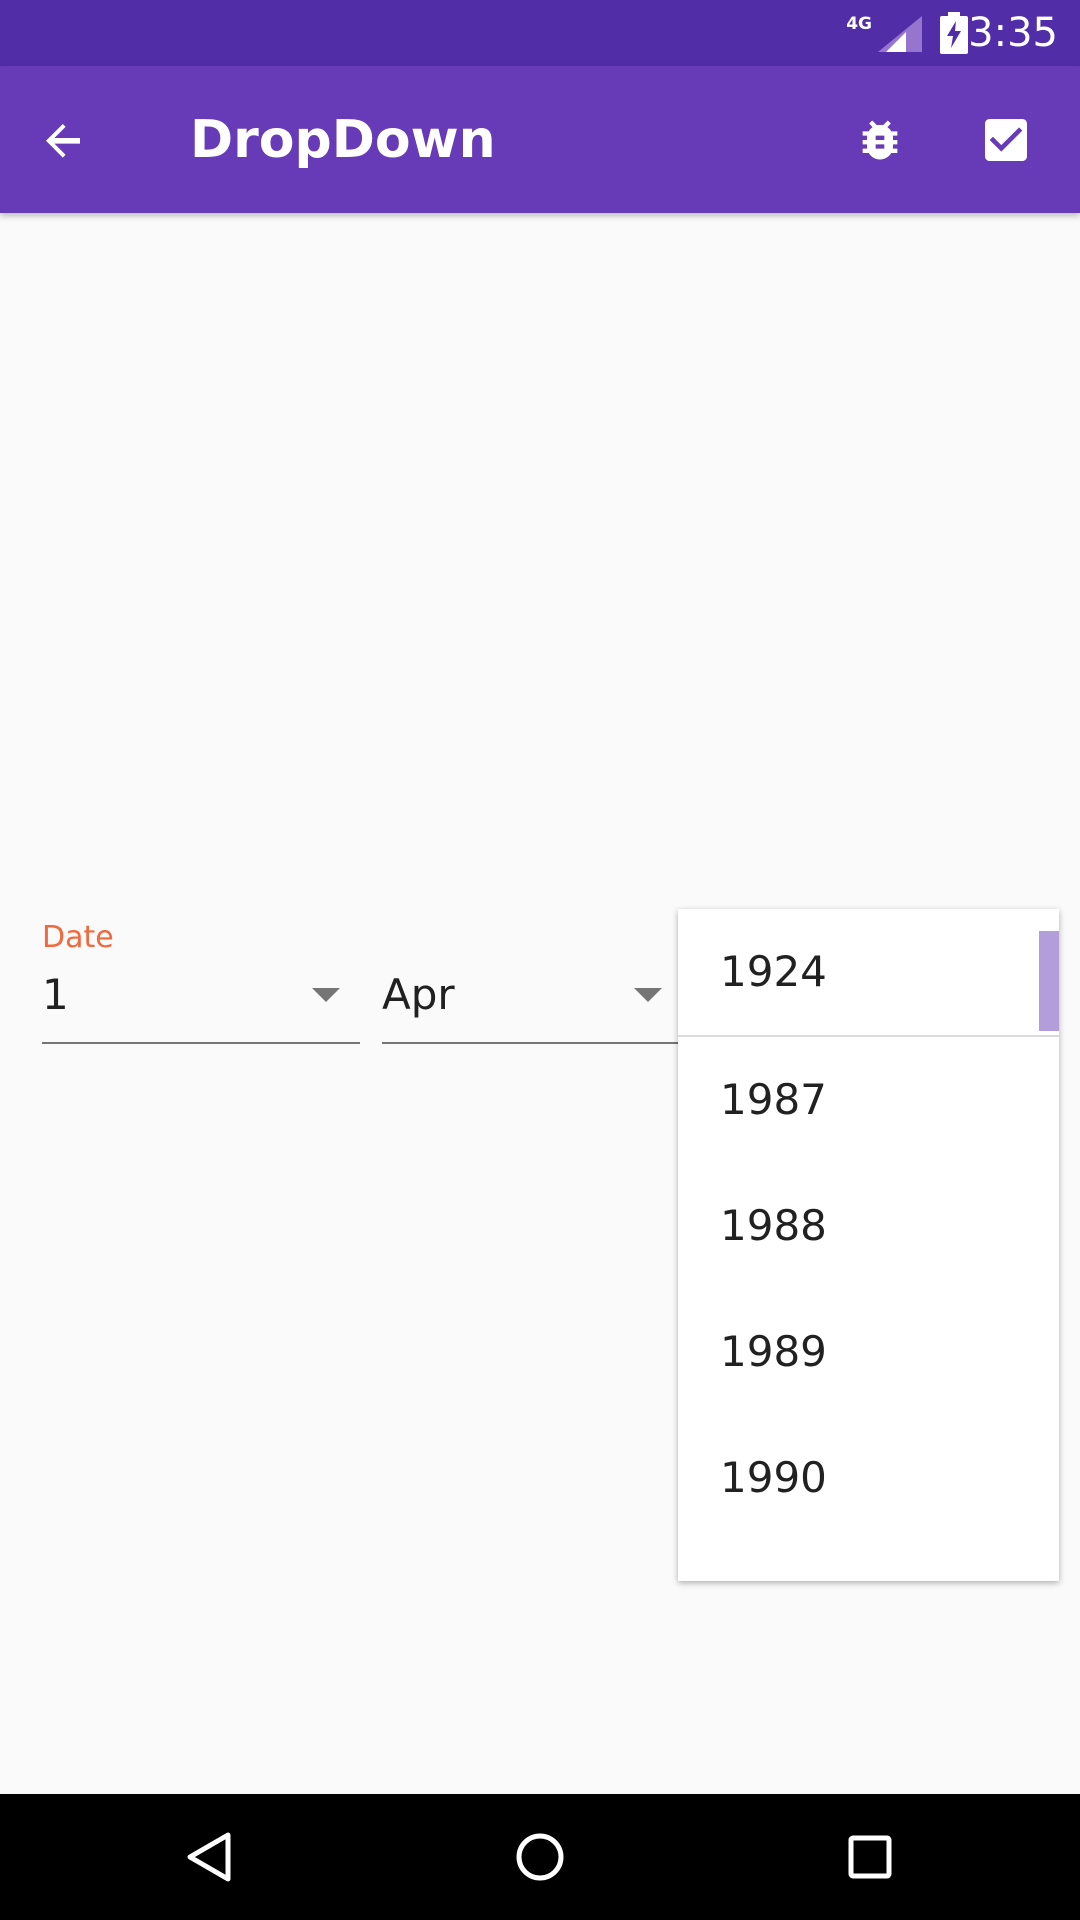 Image resolution: width=1080 pixels, height=1920 pixels. What do you see at coordinates (55, 994) in the screenshot?
I see `day-value: 1` at bounding box center [55, 994].